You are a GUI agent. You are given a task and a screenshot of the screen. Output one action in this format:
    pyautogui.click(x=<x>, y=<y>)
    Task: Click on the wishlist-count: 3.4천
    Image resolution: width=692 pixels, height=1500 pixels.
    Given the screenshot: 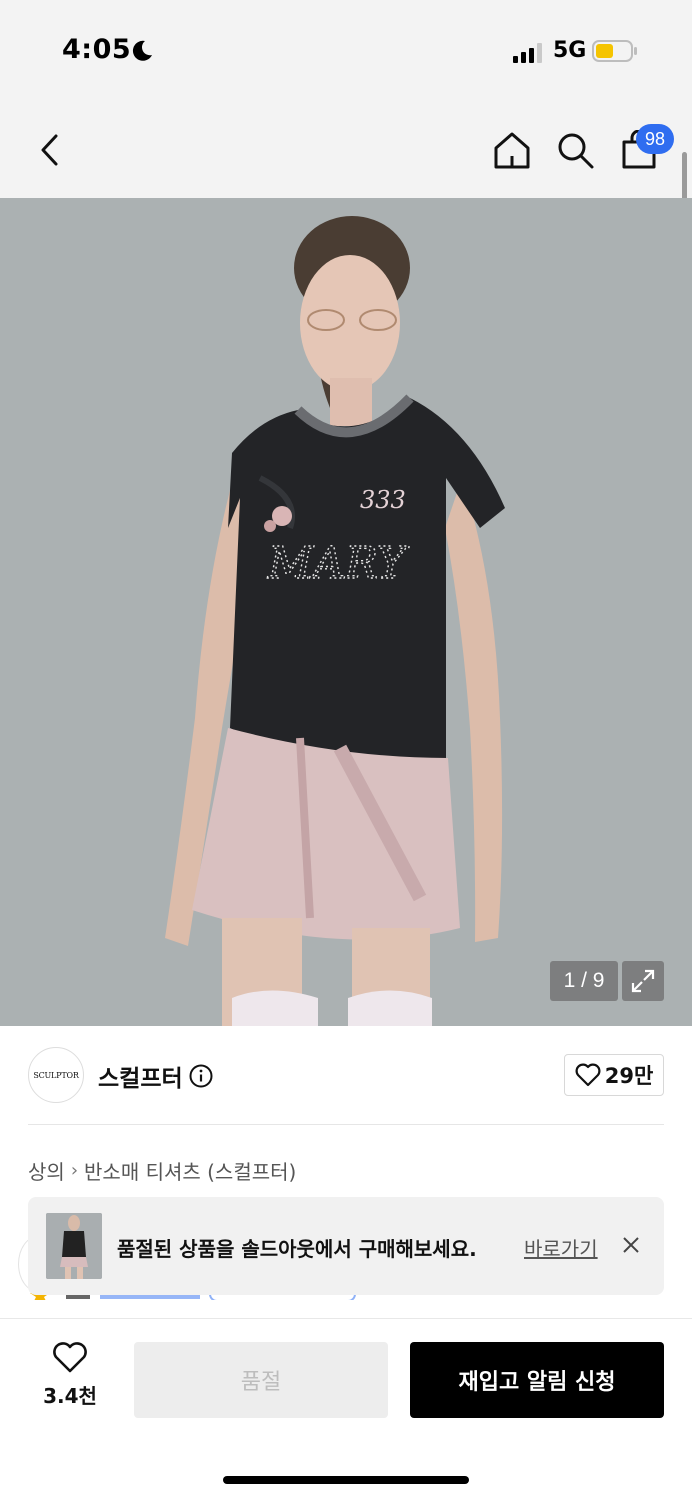 What is the action you would take?
    pyautogui.click(x=70, y=1396)
    